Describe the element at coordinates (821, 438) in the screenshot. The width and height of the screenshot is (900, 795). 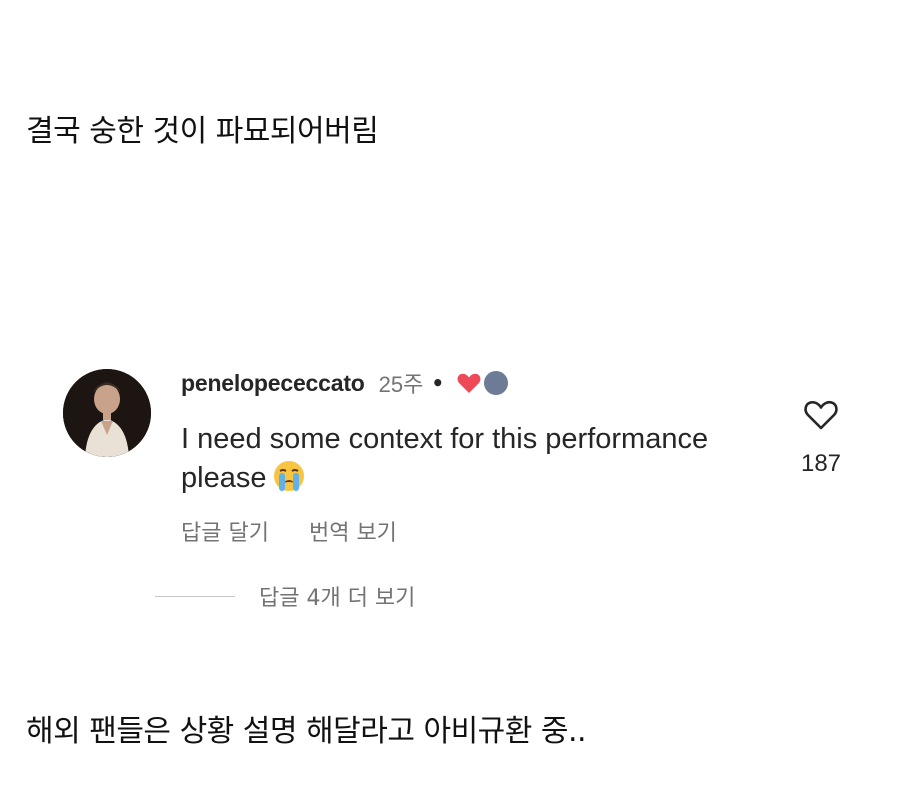
I see `like-column: 187` at that location.